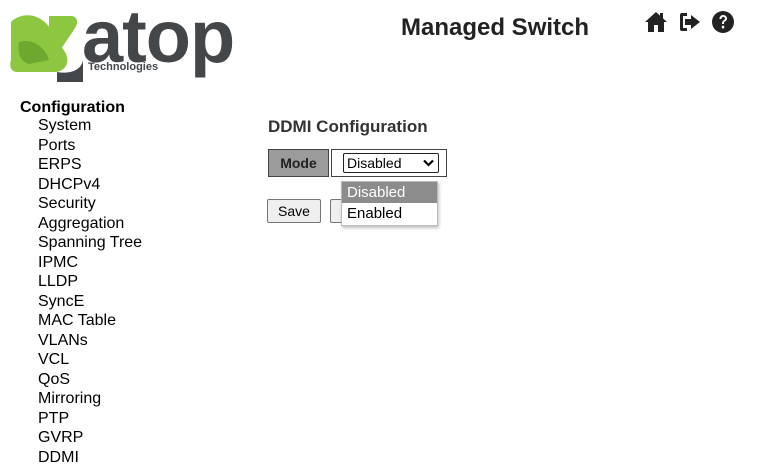  Describe the element at coordinates (90, 224) in the screenshot. I see `sidebar-item-aggregation: Aggregation` at that location.